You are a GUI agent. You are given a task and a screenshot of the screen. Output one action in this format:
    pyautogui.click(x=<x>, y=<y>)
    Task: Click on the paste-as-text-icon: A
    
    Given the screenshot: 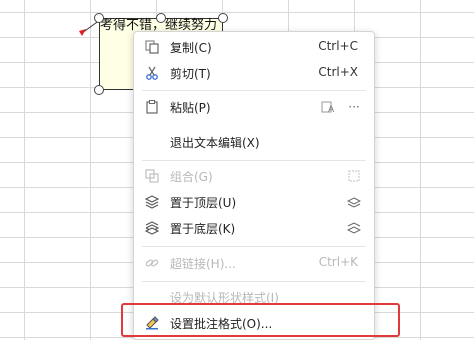 What is the action you would take?
    pyautogui.click(x=328, y=107)
    